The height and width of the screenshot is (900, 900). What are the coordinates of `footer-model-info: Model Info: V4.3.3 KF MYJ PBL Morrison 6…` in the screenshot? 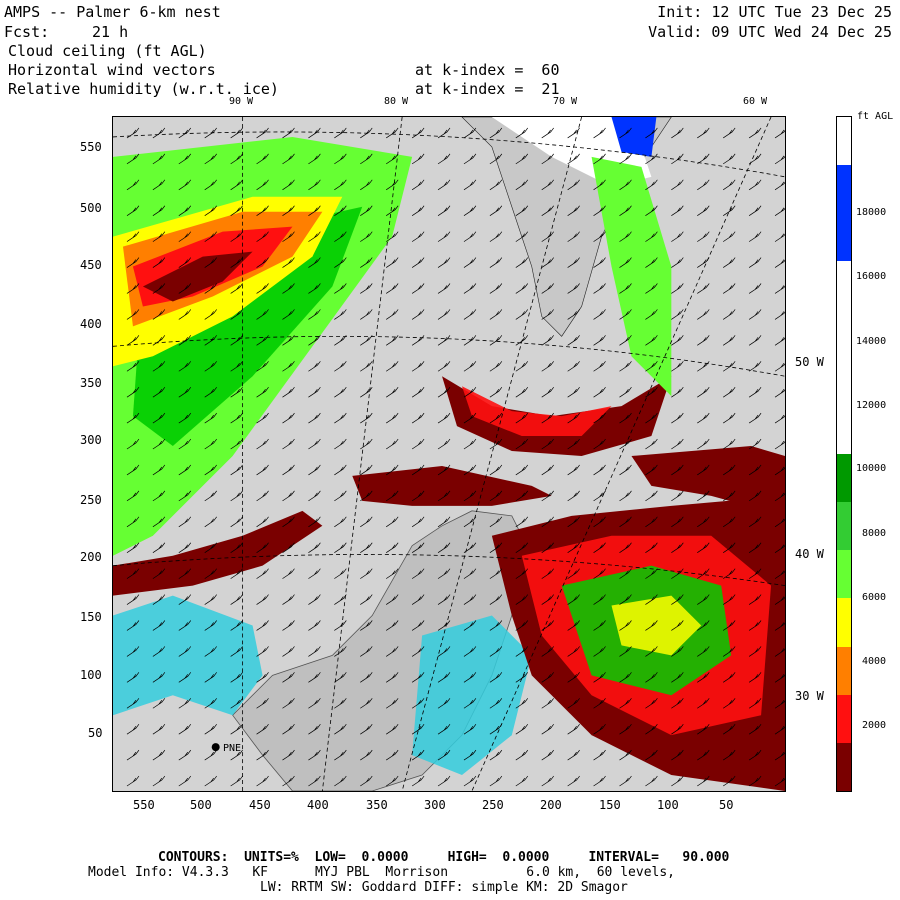 It's located at (381, 872).